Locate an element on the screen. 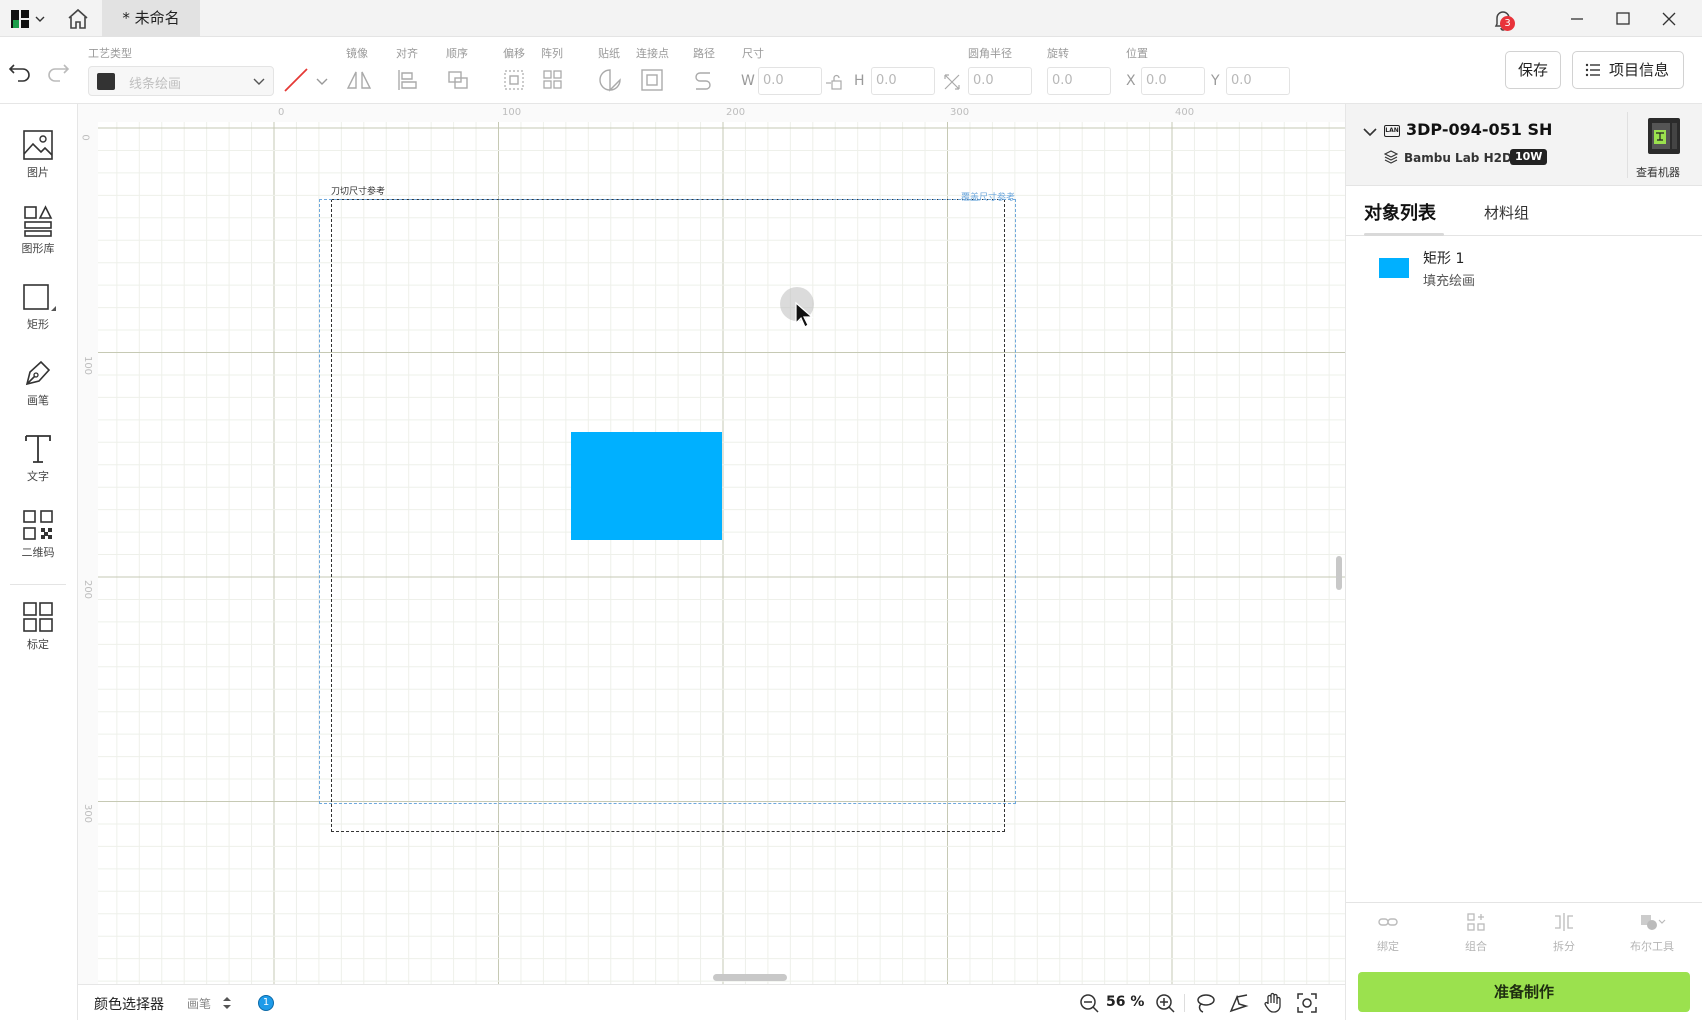 The width and height of the screenshot is (1702, 1020). list-item: 矩形 1 填充绘画 is located at coordinates (1524, 268).